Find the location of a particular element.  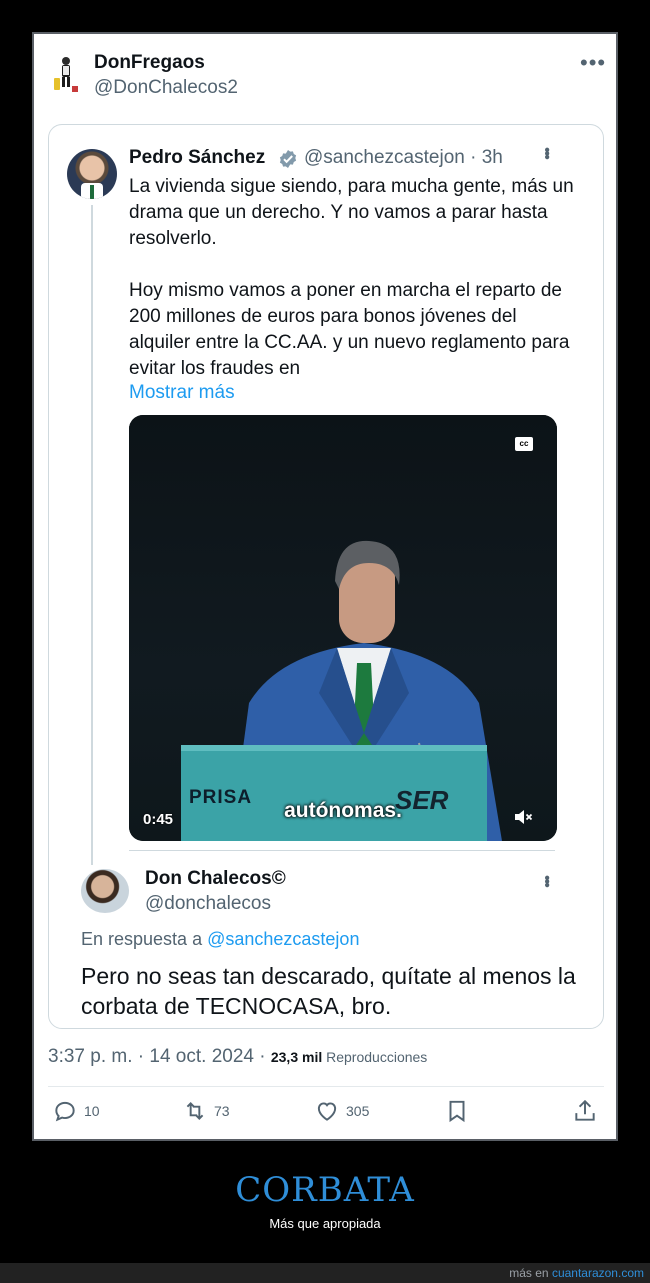

author-name: DonFregaos is located at coordinates (149, 63).